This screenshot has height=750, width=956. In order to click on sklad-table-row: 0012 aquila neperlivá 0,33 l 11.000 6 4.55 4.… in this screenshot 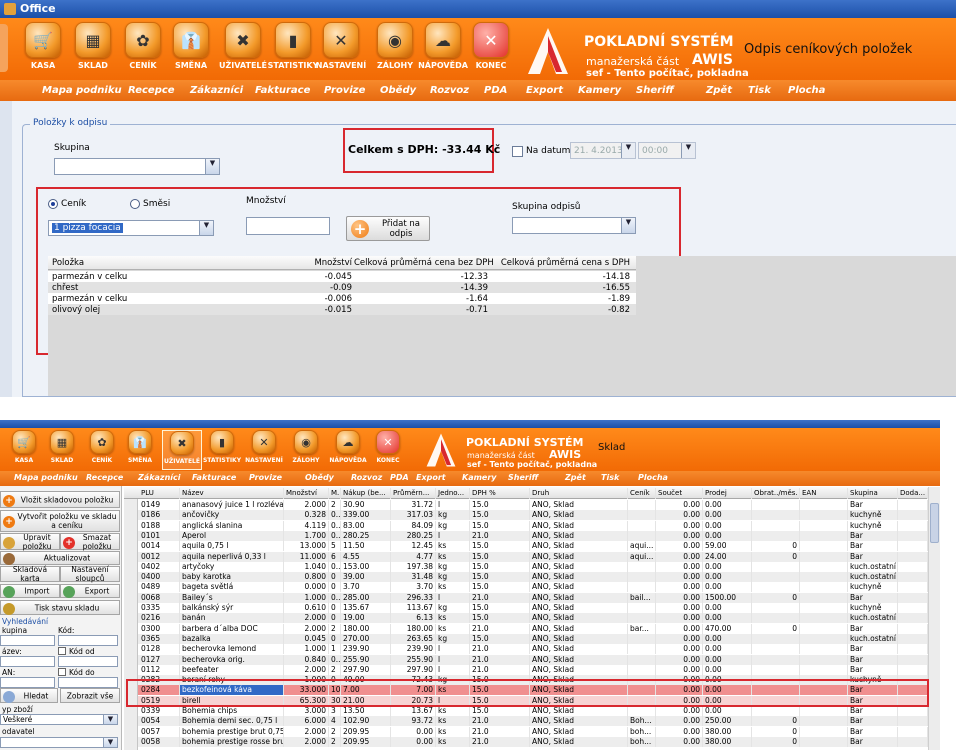, I will do `click(533, 556)`.